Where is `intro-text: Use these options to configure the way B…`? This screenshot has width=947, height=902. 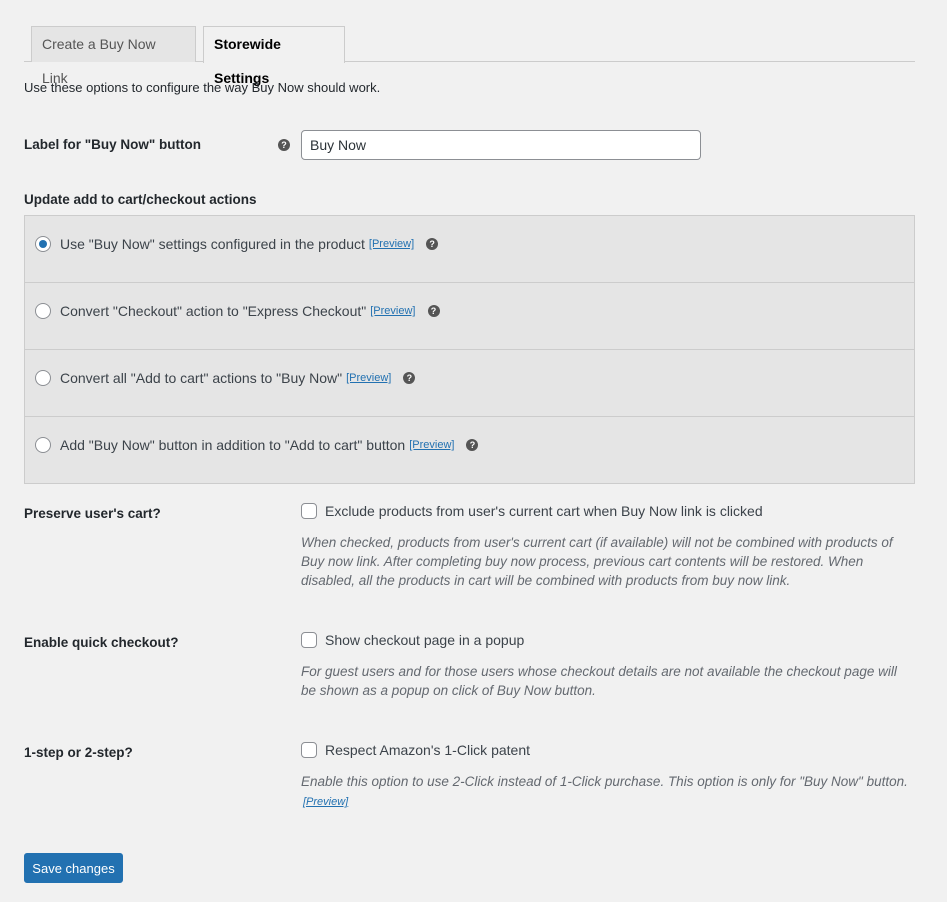 intro-text: Use these options to configure the way B… is located at coordinates (202, 87).